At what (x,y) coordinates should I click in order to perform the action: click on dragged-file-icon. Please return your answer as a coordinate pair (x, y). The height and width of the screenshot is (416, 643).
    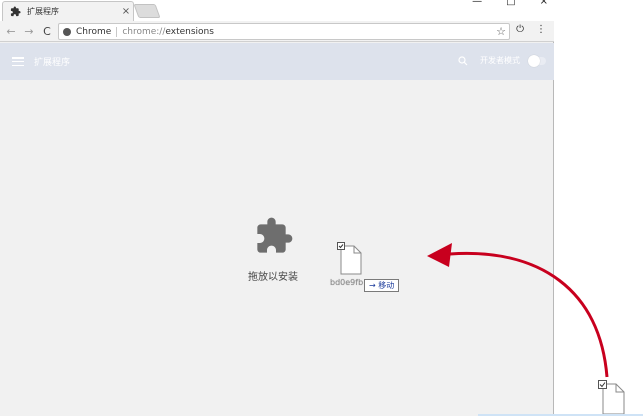
    Looking at the image, I should click on (349, 258).